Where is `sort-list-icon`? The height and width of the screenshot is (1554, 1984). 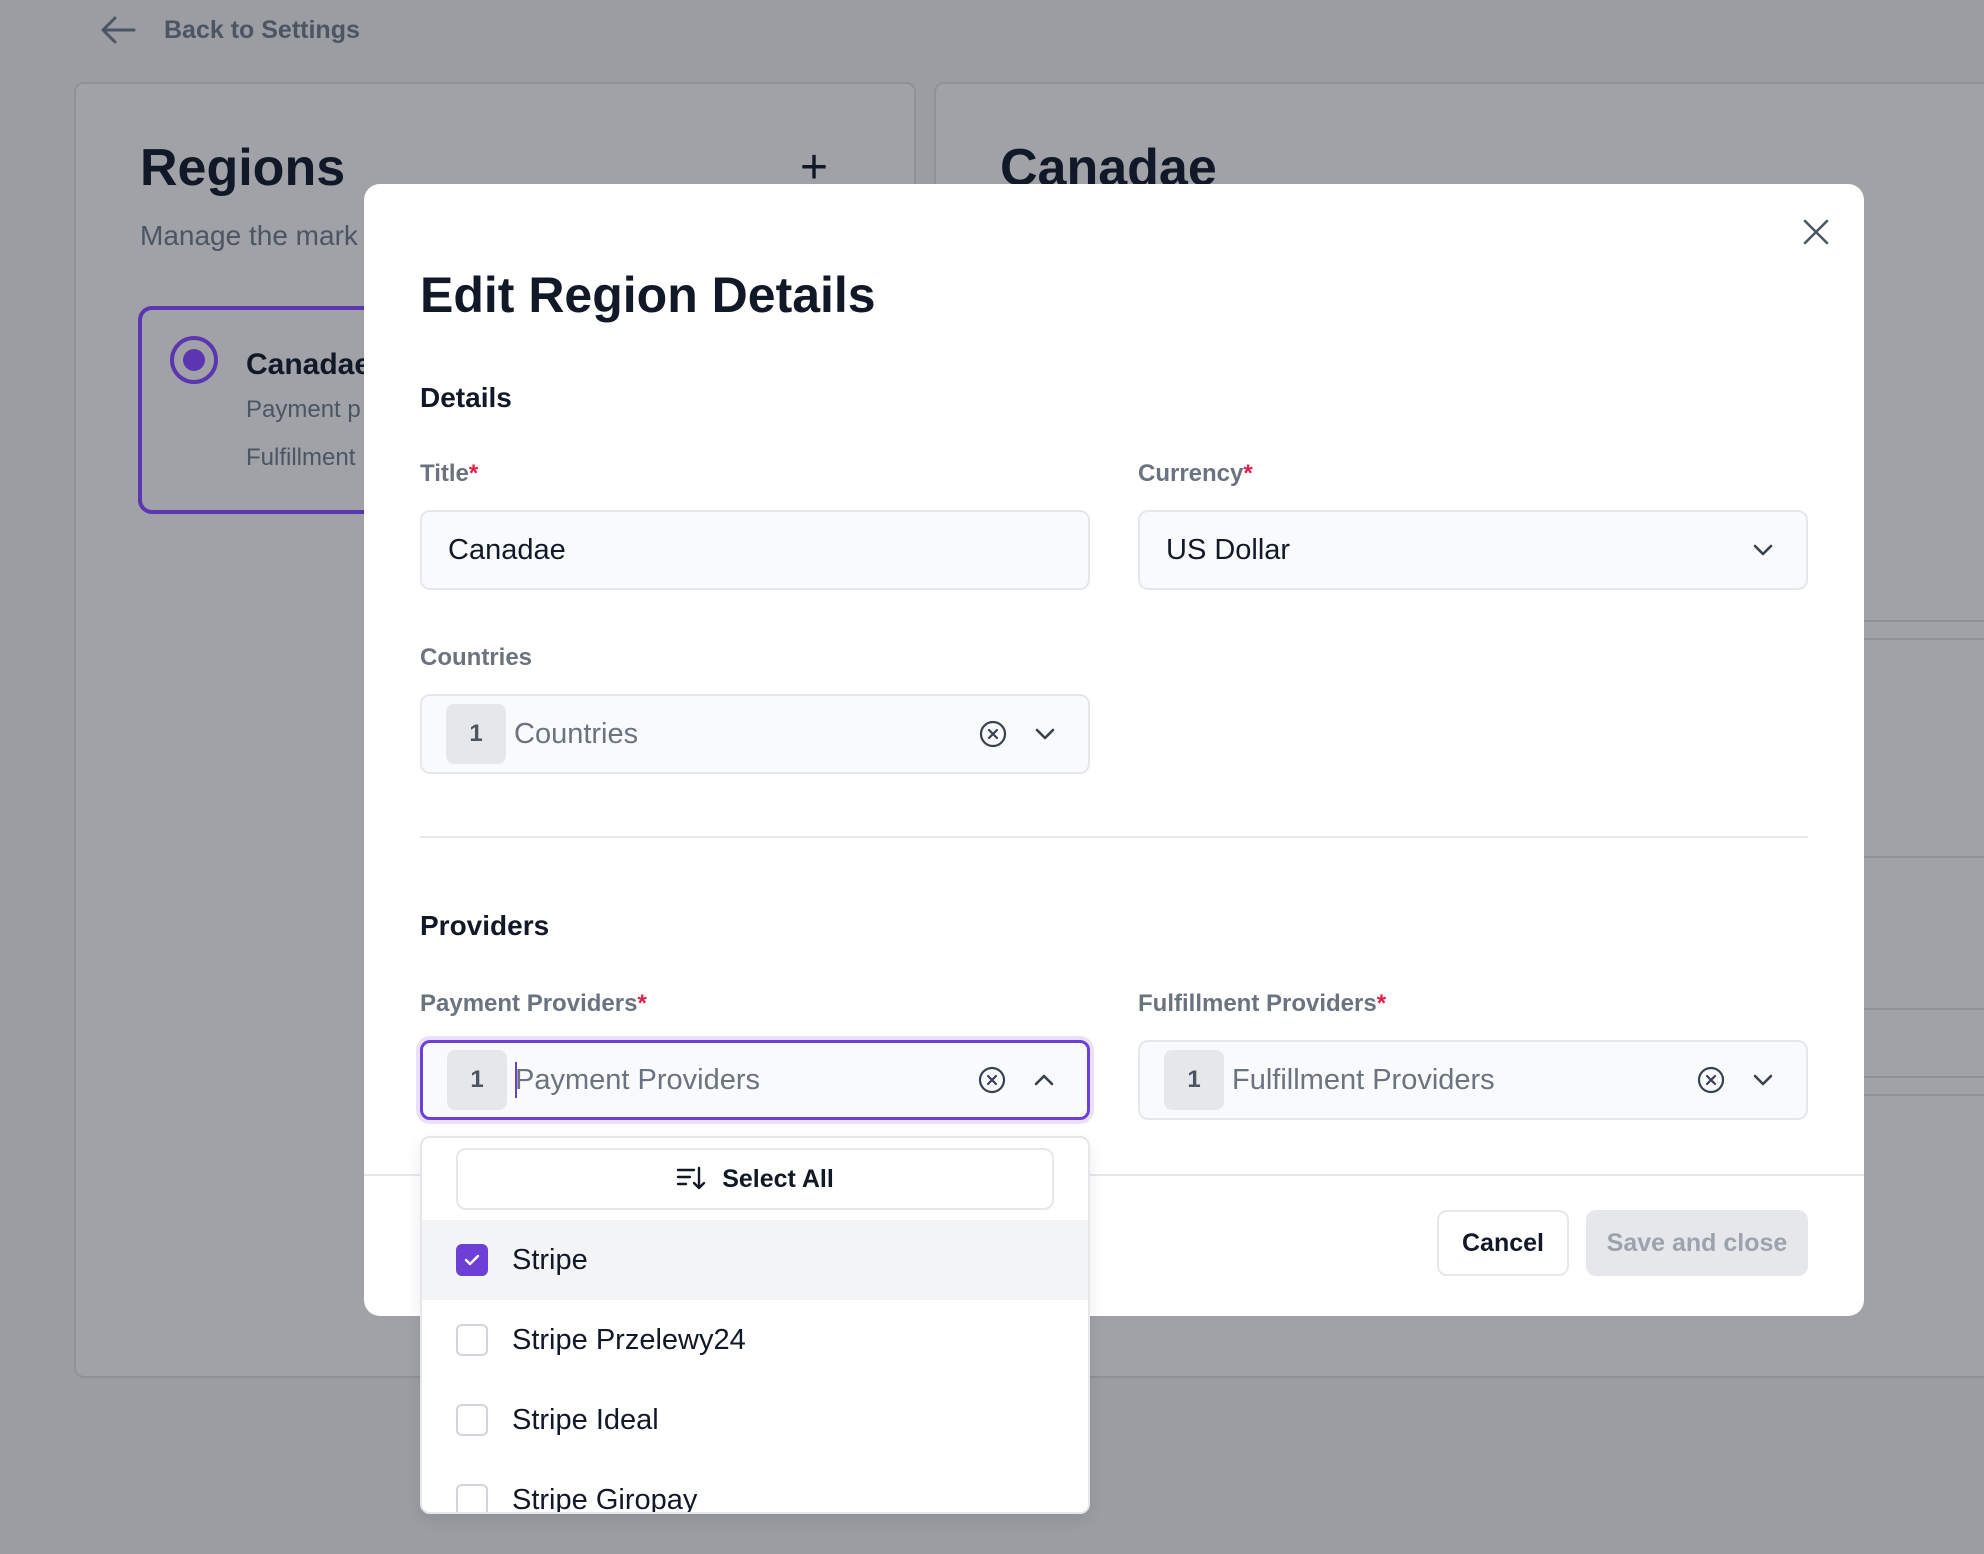 sort-list-icon is located at coordinates (691, 1178).